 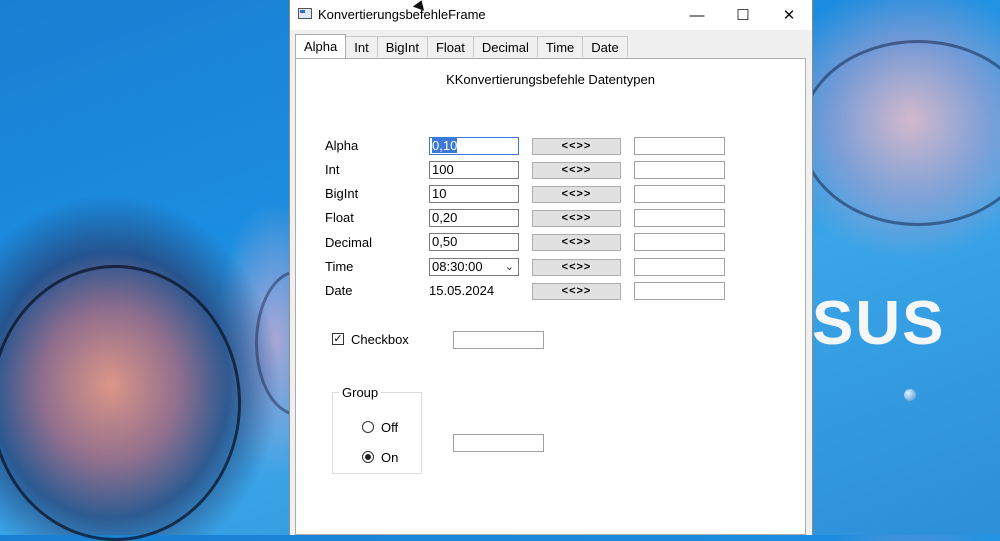 I want to click on radio-on, so click(x=368, y=457).